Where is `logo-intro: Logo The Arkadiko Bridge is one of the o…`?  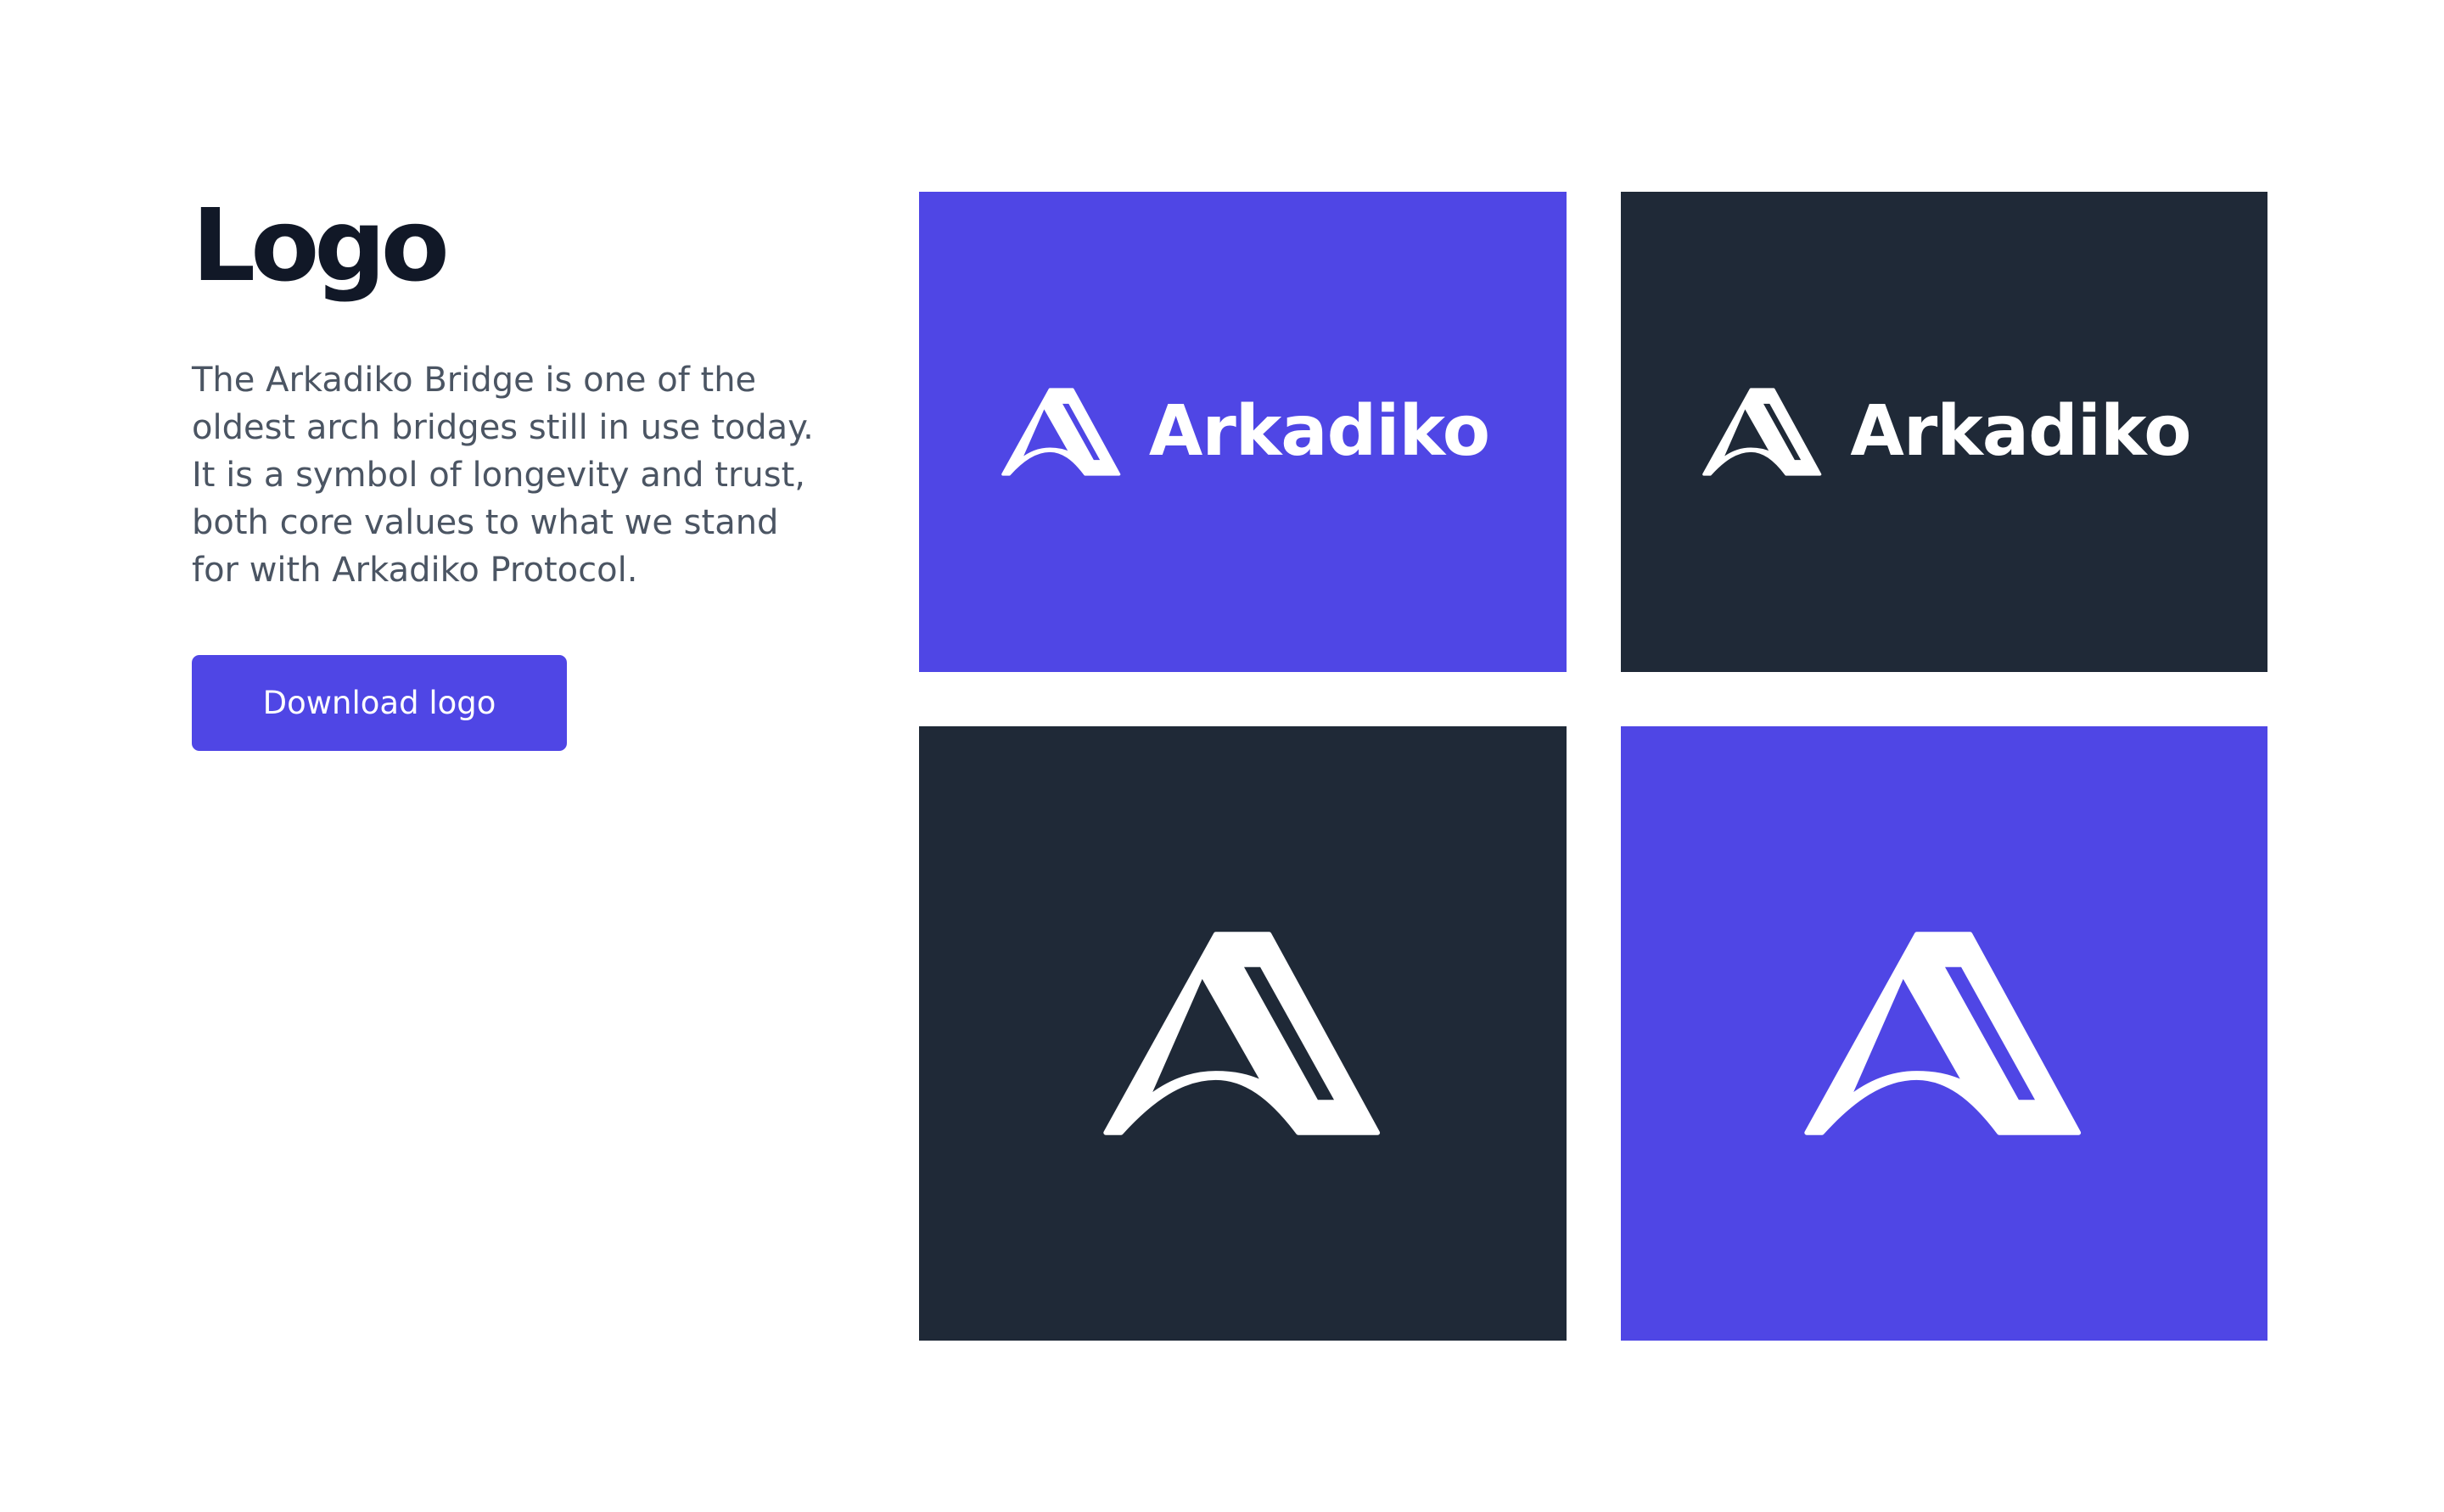
logo-intro: Logo The Arkadiko Bridge is one of the o… is located at coordinates (514, 470).